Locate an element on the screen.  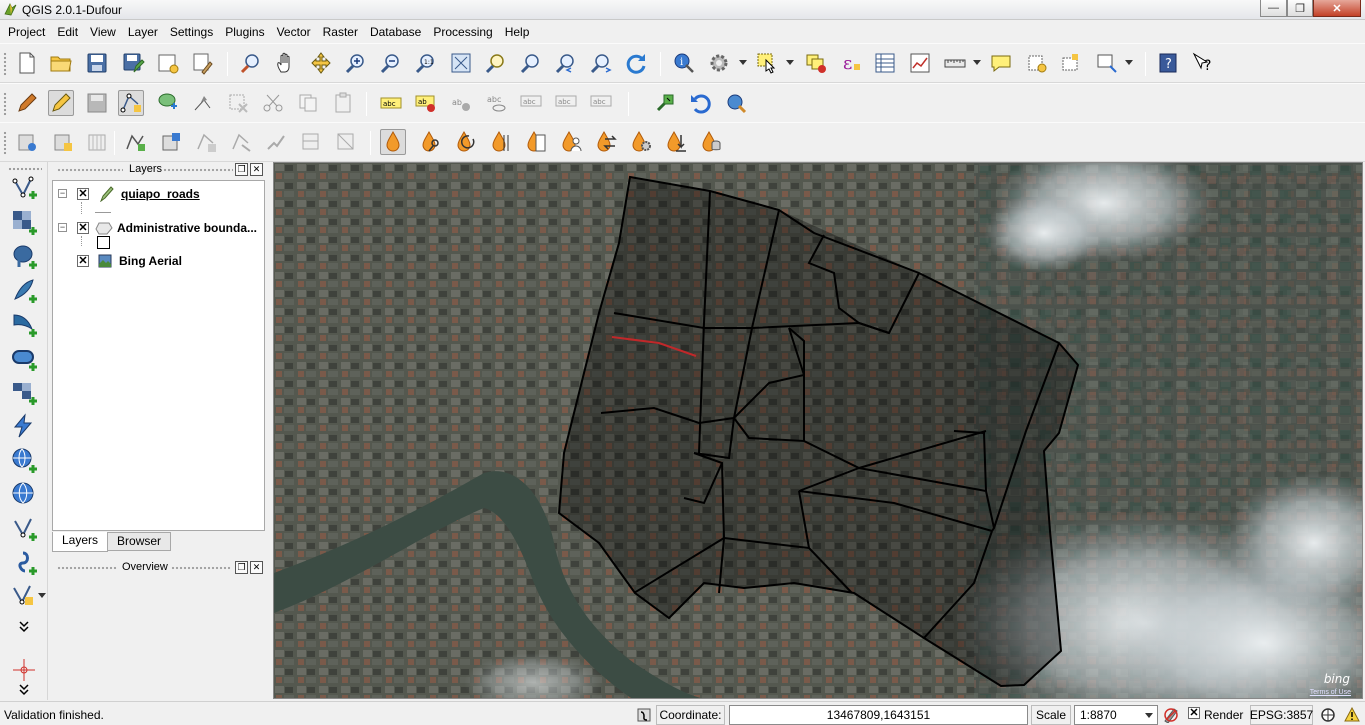
touch-zoom-button is located at coordinates (251, 63).